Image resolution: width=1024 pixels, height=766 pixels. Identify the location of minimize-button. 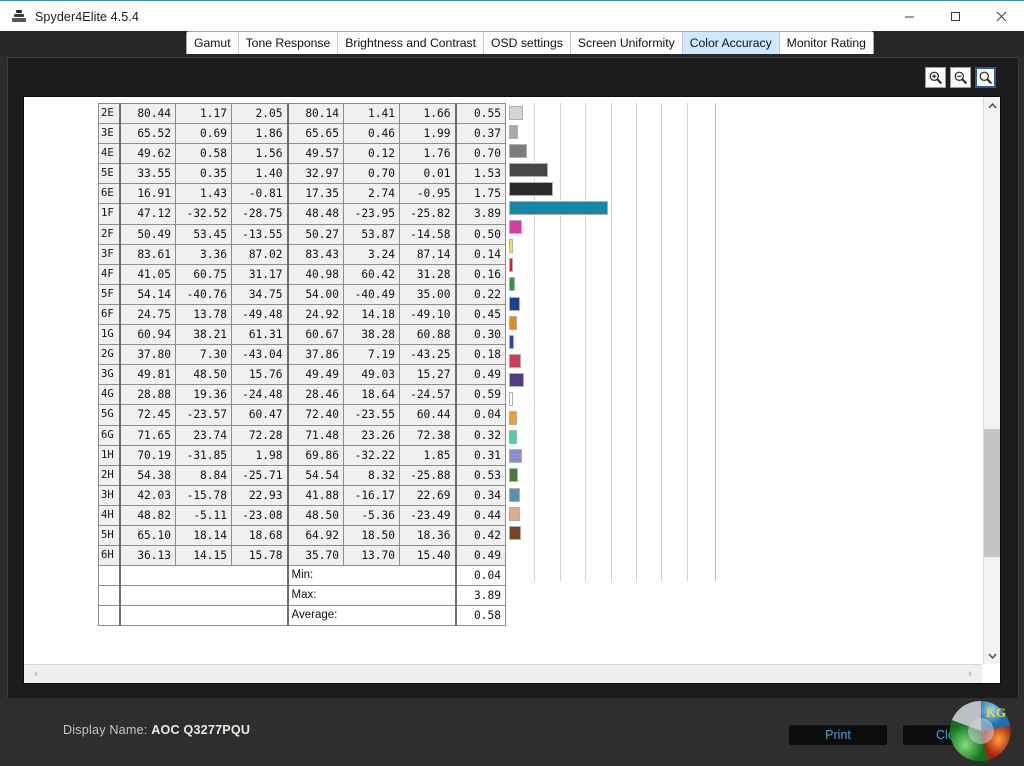
(909, 16).